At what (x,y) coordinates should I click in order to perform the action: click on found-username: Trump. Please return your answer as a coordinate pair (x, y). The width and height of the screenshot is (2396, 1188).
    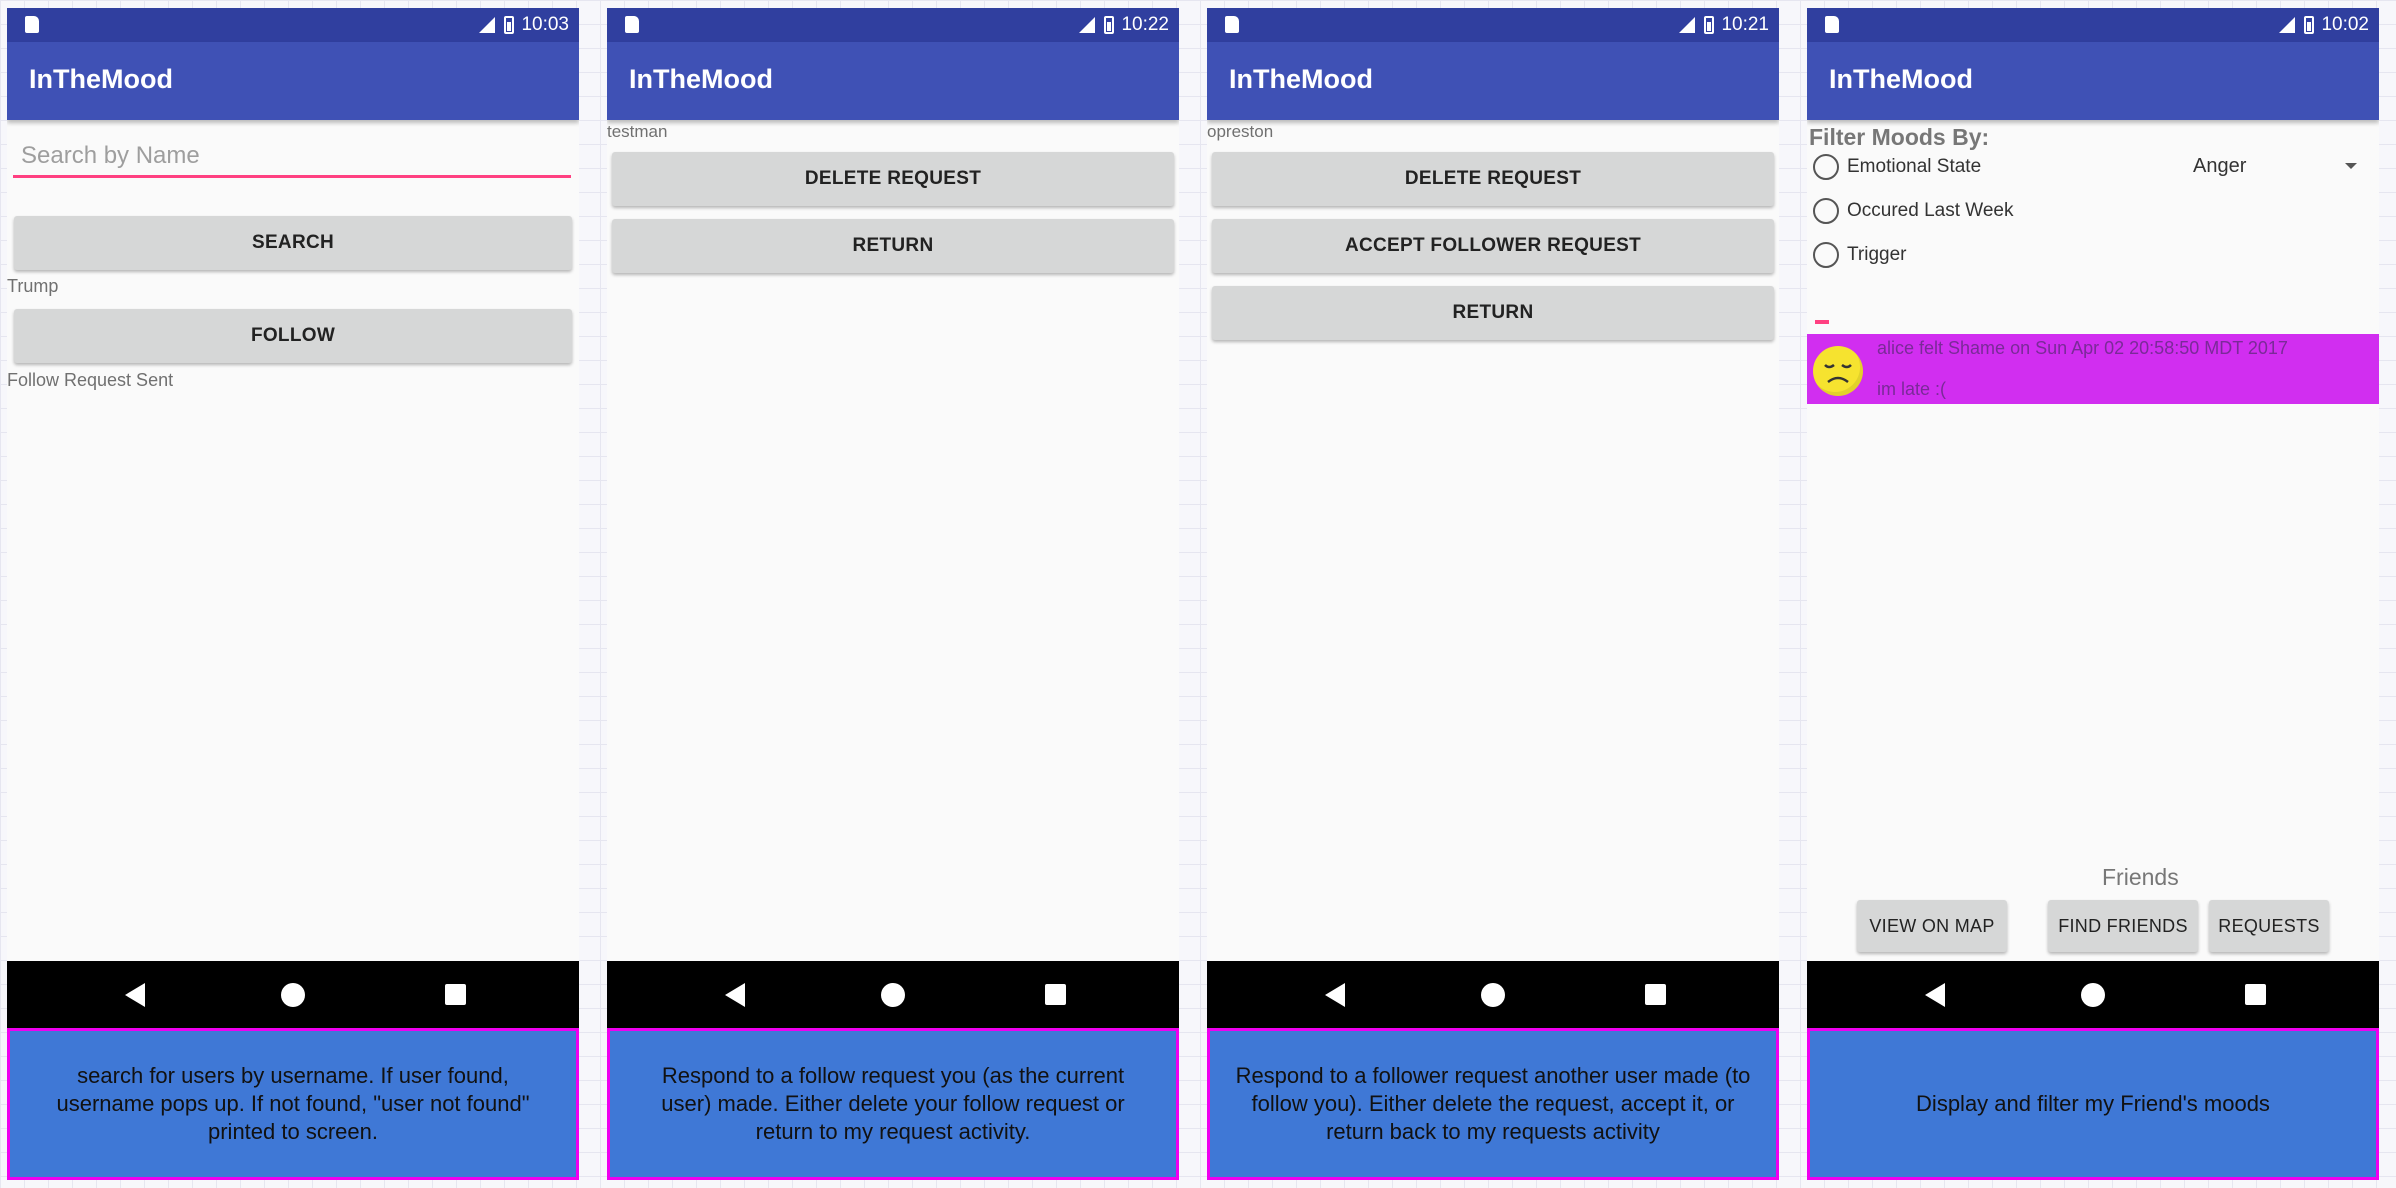
    Looking at the image, I should click on (33, 286).